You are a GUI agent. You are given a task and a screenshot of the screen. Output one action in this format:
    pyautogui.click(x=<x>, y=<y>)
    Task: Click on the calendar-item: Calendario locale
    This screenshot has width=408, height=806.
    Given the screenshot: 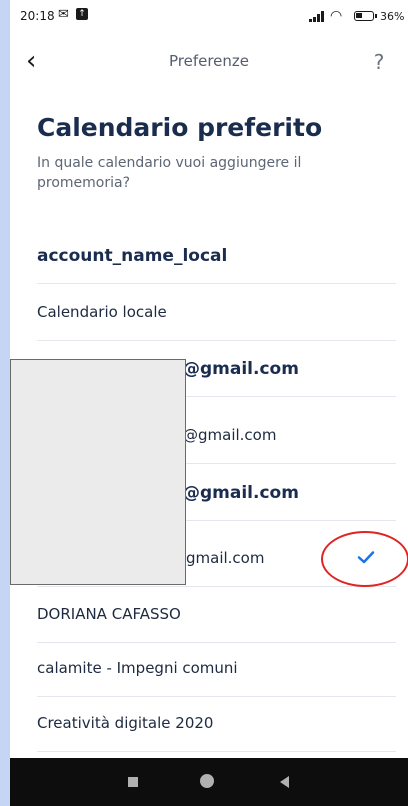 What is the action you would take?
    pyautogui.click(x=216, y=313)
    